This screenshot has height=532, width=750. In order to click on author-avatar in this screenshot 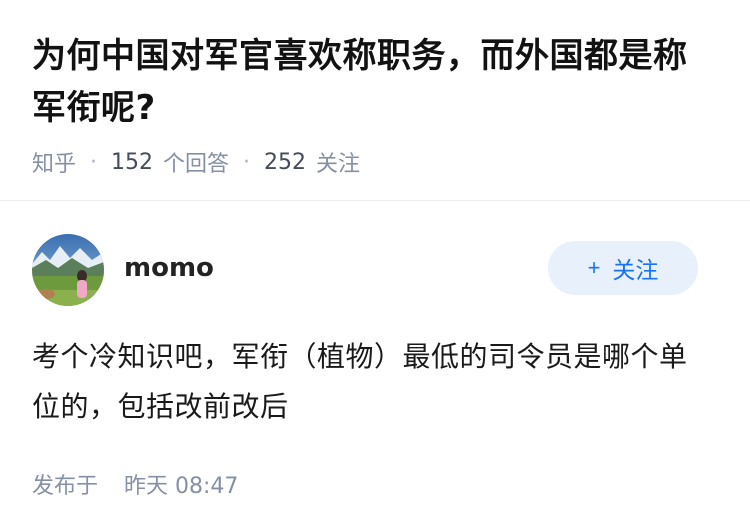, I will do `click(68, 270)`.